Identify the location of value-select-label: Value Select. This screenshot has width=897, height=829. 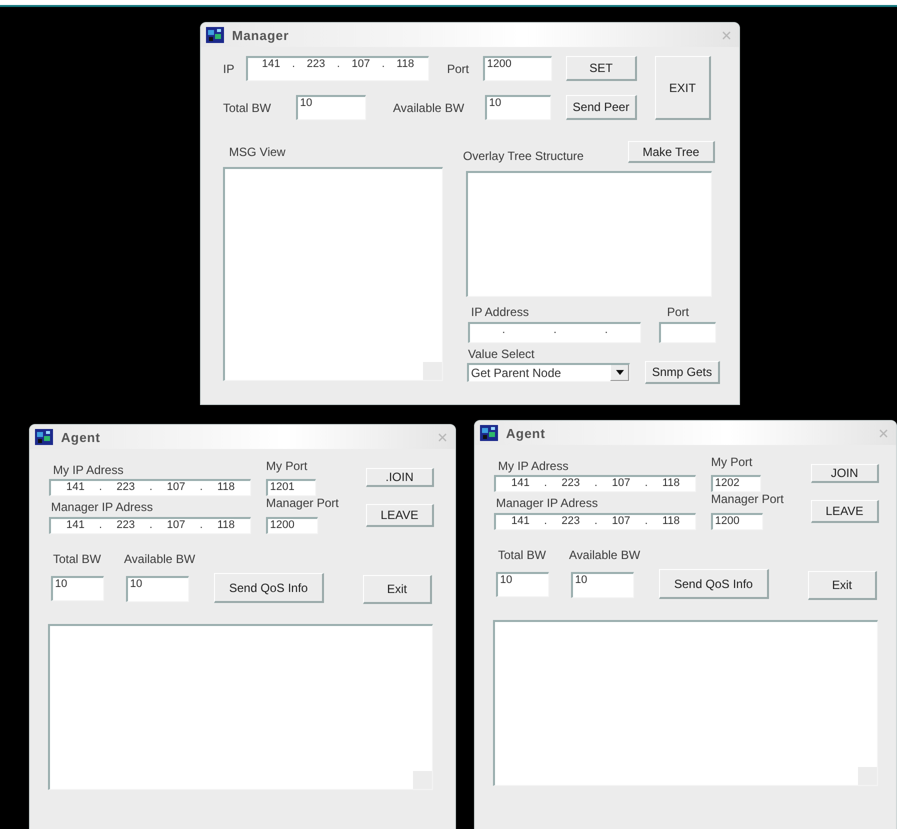
(502, 354).